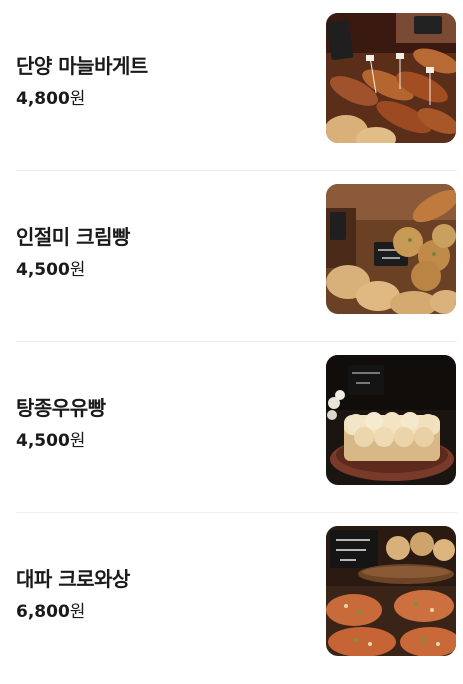 Image resolution: width=463 pixels, height=684 pixels. I want to click on milk-bread-photo, so click(391, 420).